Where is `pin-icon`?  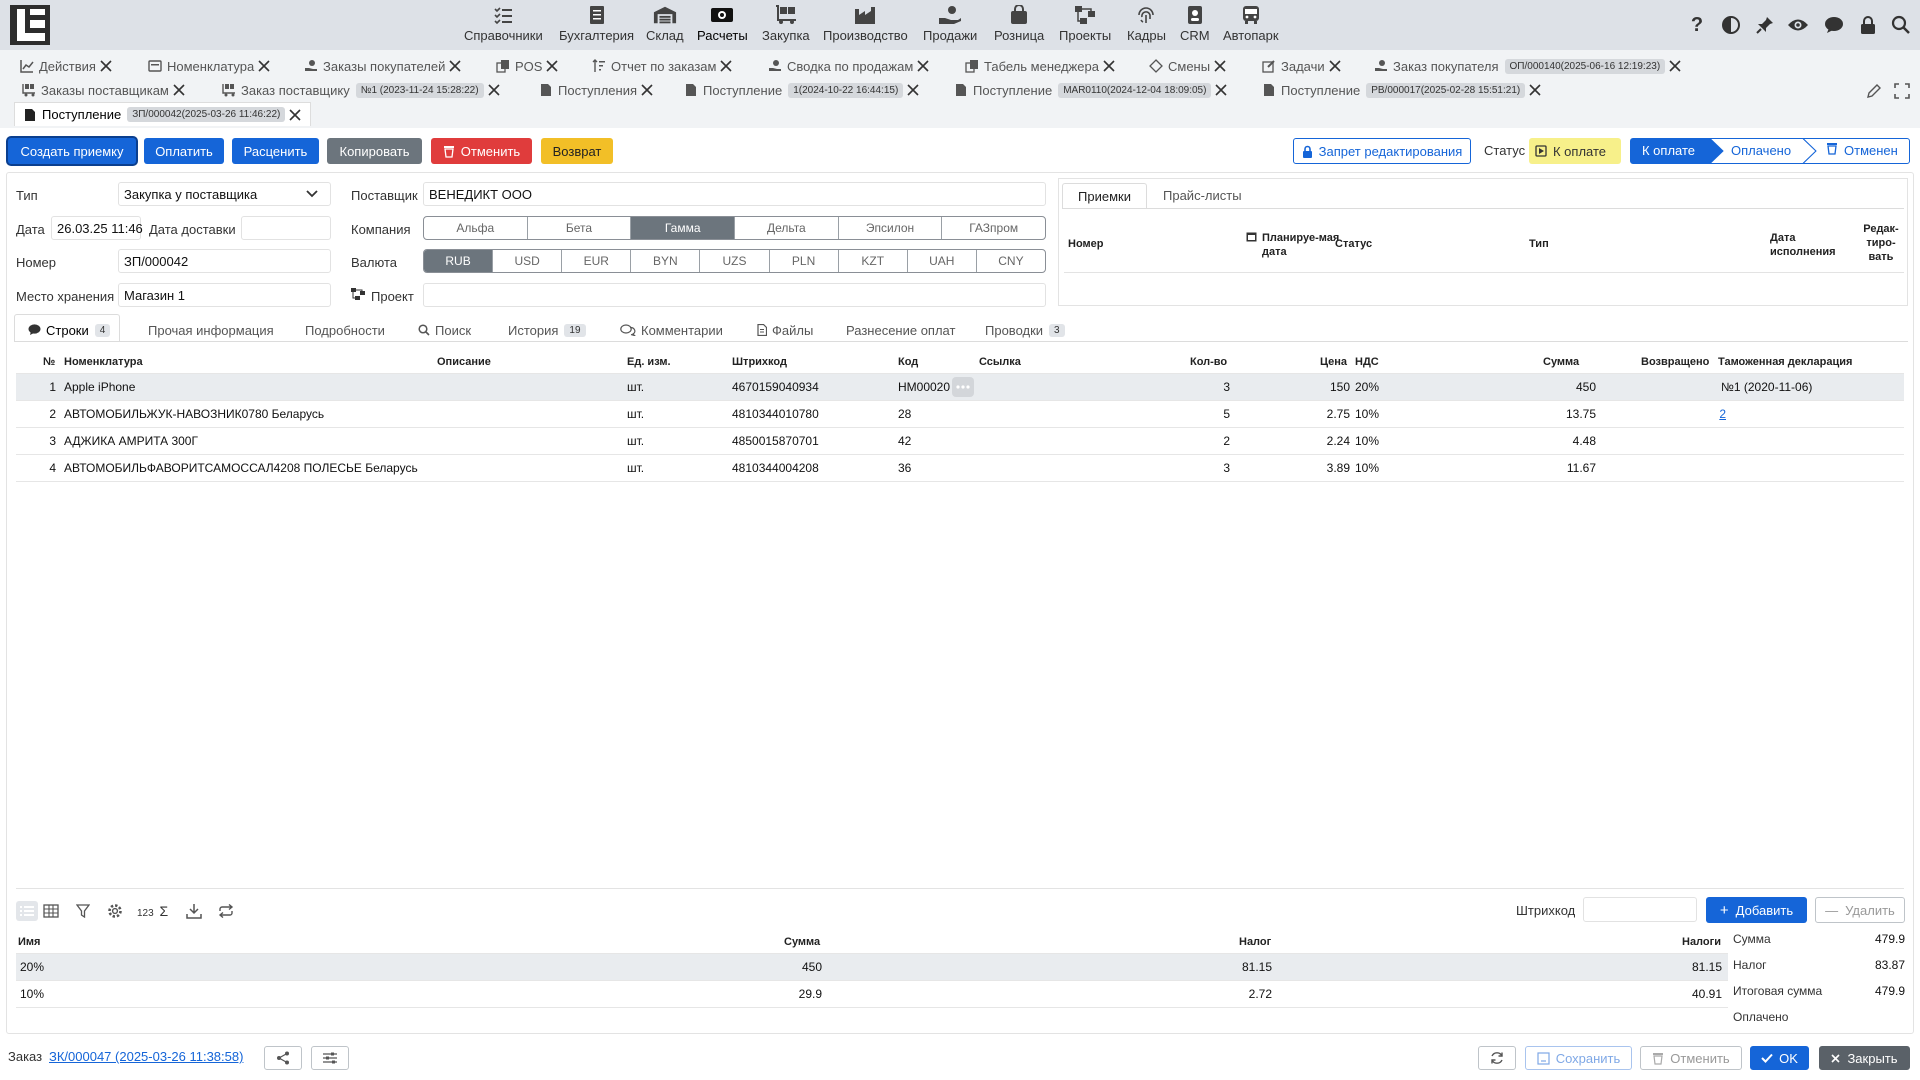 pin-icon is located at coordinates (1765, 25).